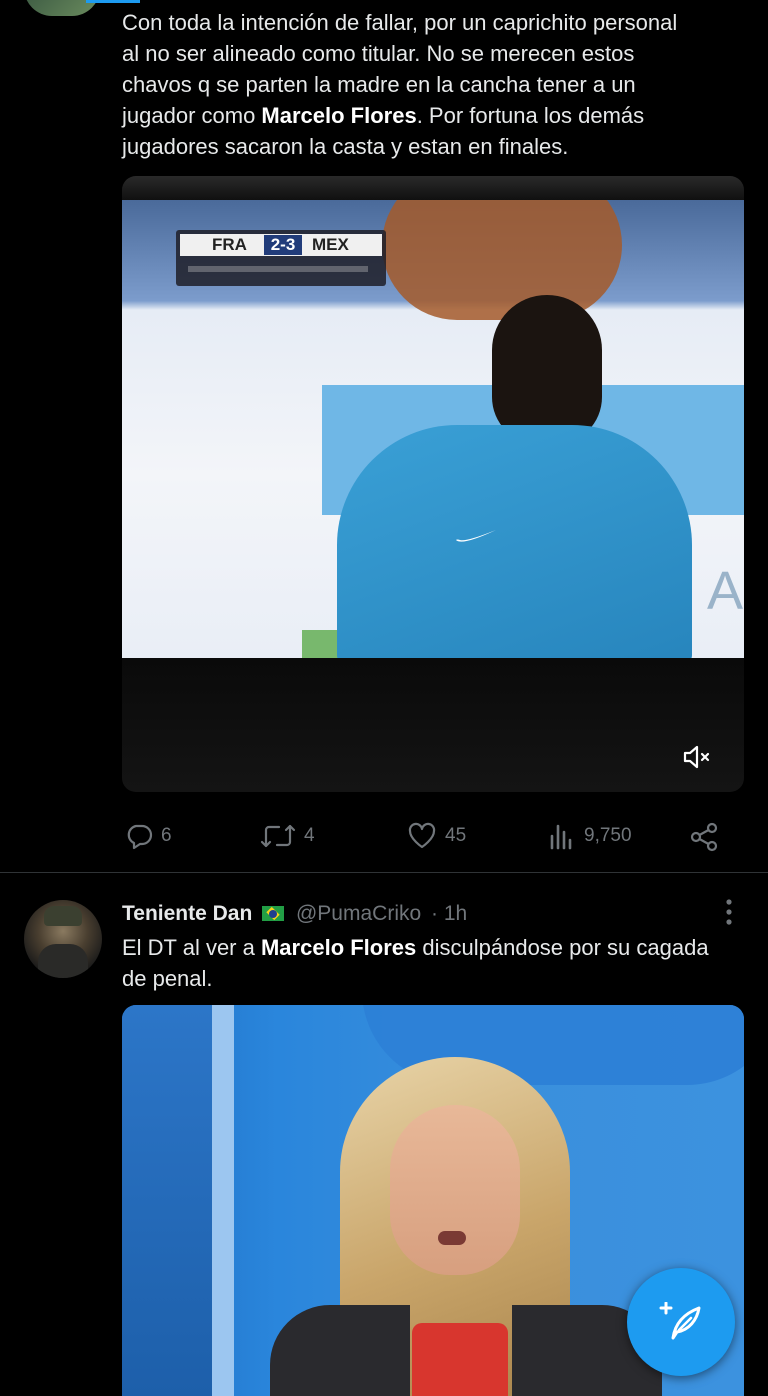  Describe the element at coordinates (278, 836) in the screenshot. I see `retweet-icon` at that location.